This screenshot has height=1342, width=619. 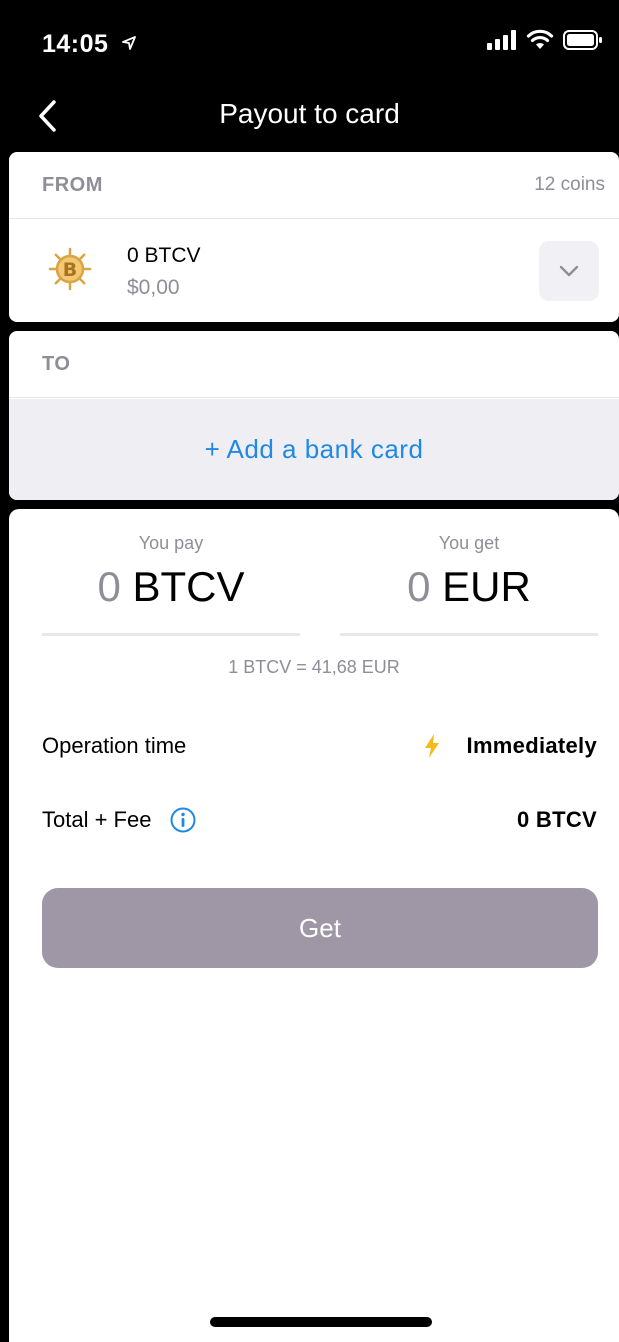 I want to click on total-fee-value: 0 BTCV, so click(x=556, y=819).